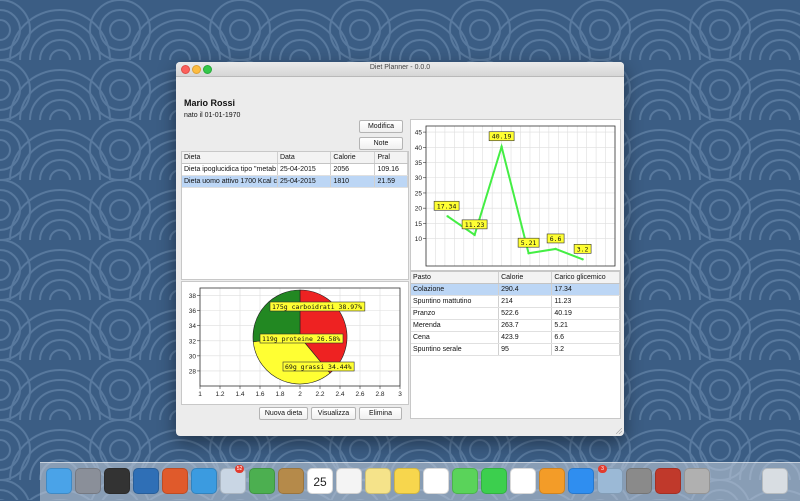 This screenshot has height=501, width=800. I want to click on table-row: Pranzo 522.6 40.19, so click(515, 313).